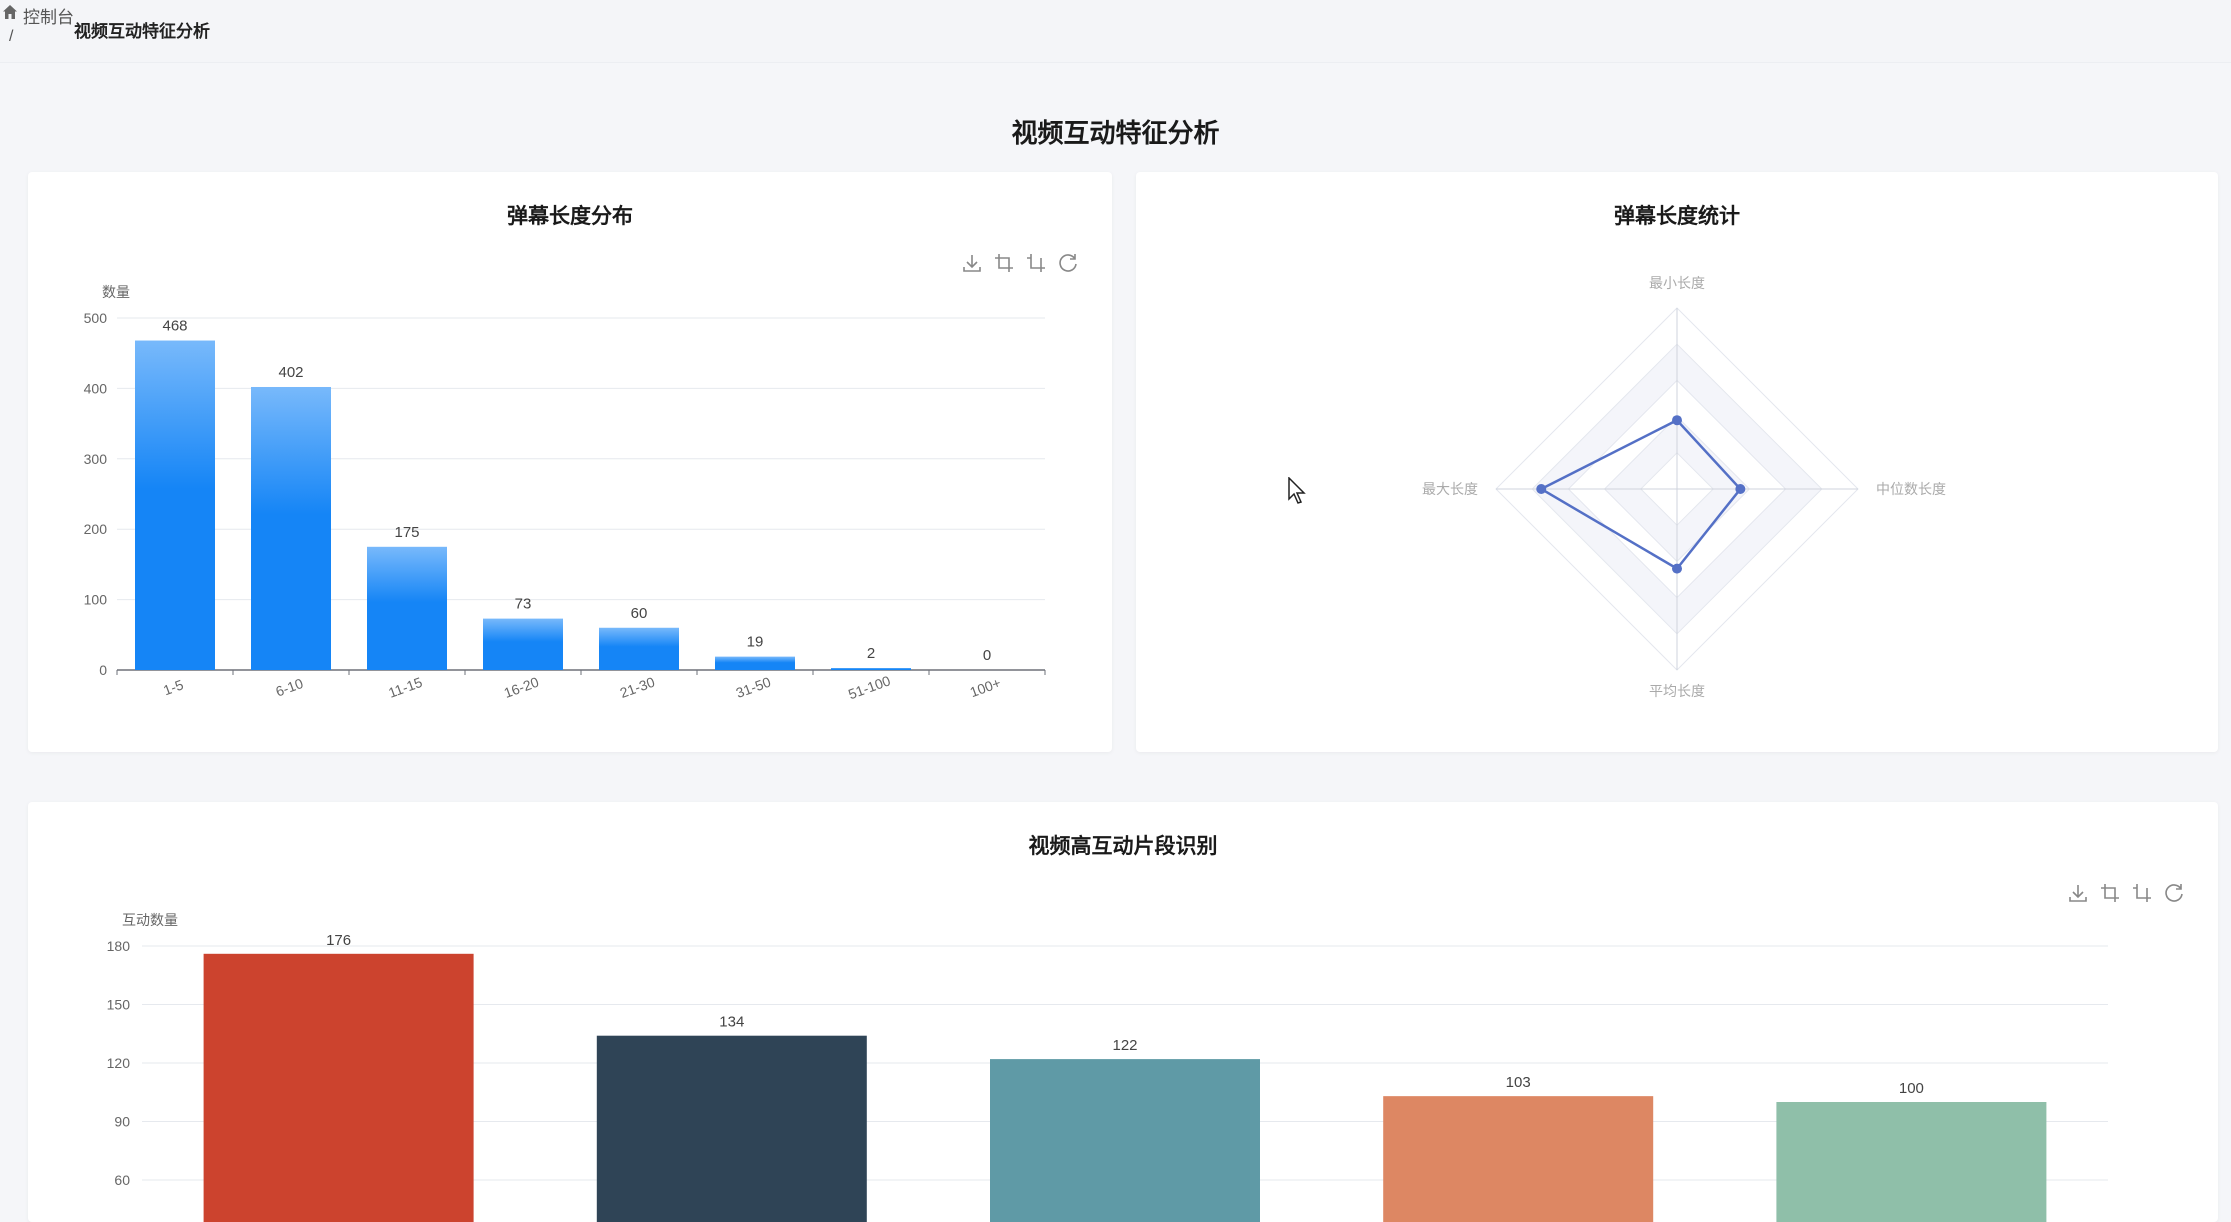  I want to click on data-label: 100, so click(1911, 1088).